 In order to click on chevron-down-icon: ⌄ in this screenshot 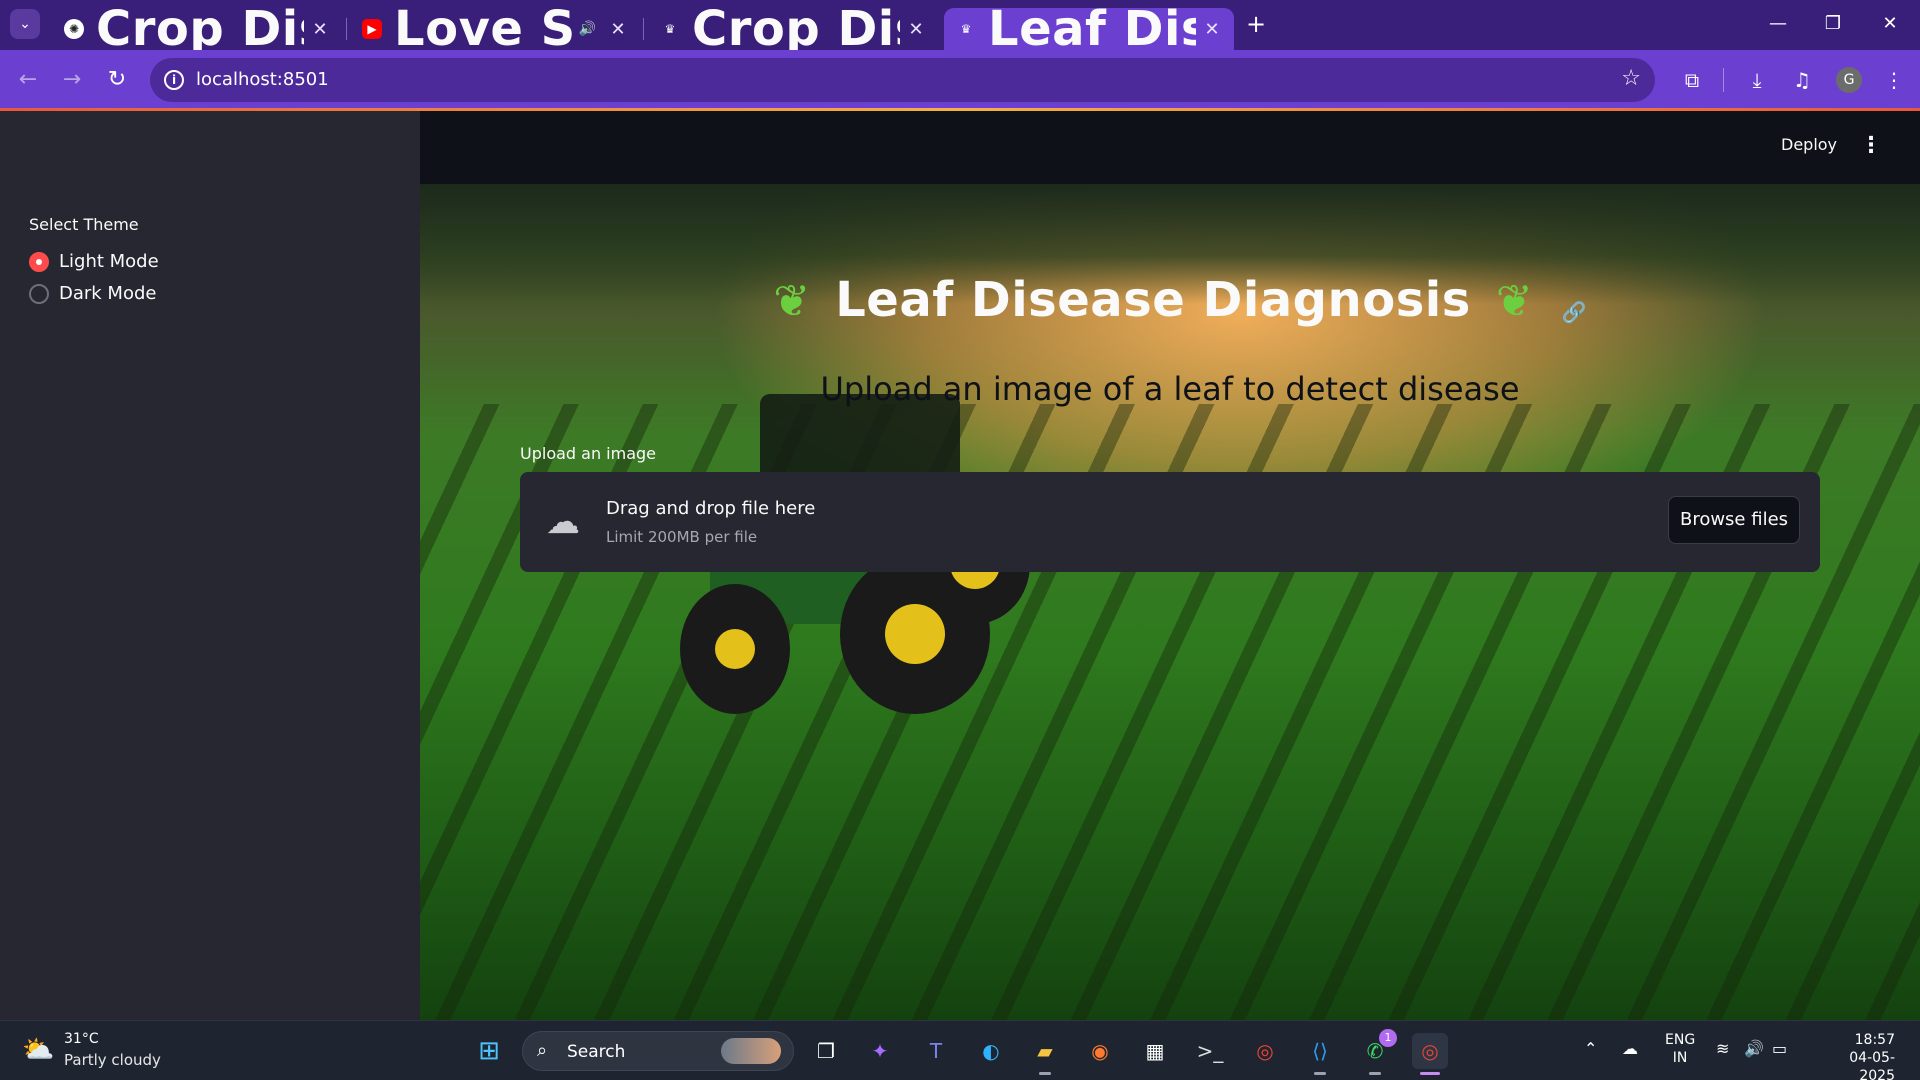, I will do `click(25, 24)`.